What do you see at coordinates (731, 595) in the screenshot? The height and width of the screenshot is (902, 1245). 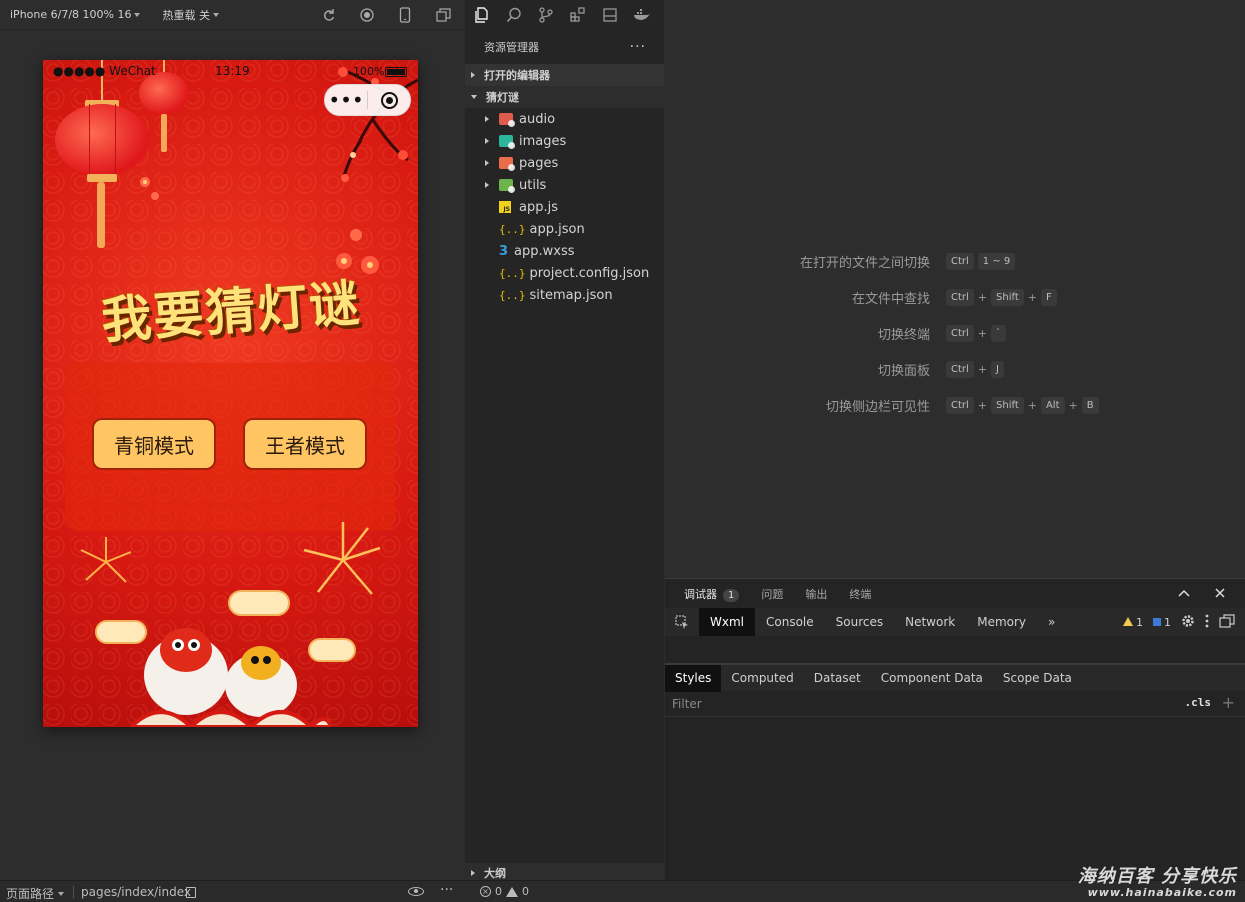 I see `count-badge: 1` at bounding box center [731, 595].